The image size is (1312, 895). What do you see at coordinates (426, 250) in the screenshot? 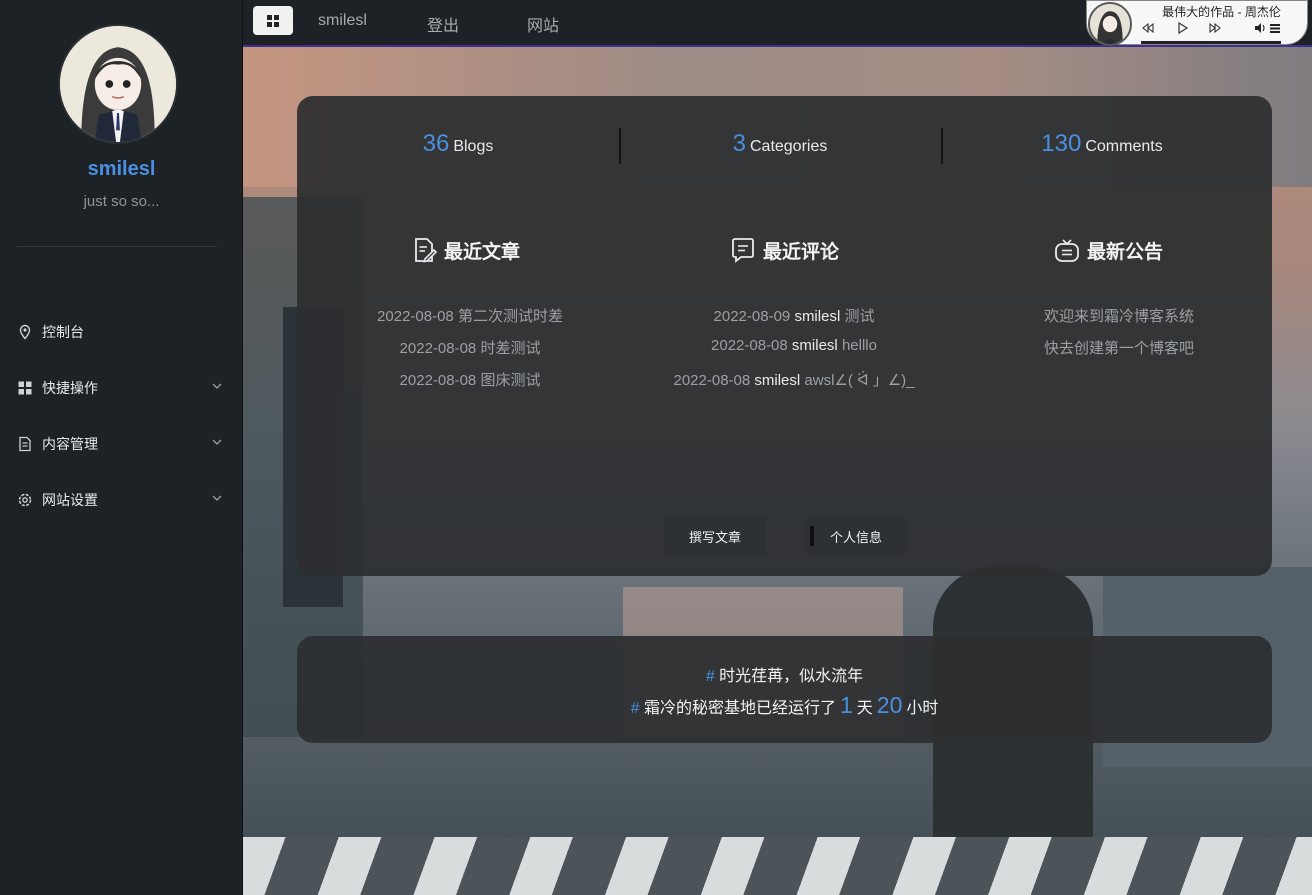
I see `edit-document-icon` at bounding box center [426, 250].